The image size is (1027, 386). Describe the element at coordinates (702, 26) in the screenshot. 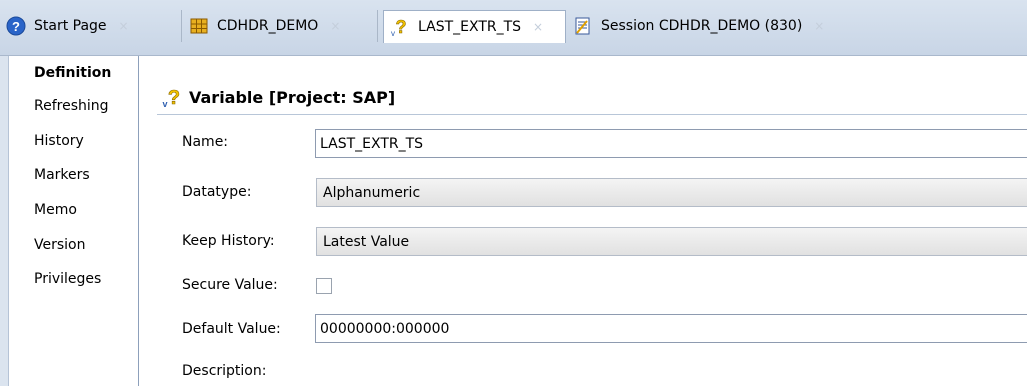

I see `tab-label: Session CDHDR_DEMO (830)` at that location.